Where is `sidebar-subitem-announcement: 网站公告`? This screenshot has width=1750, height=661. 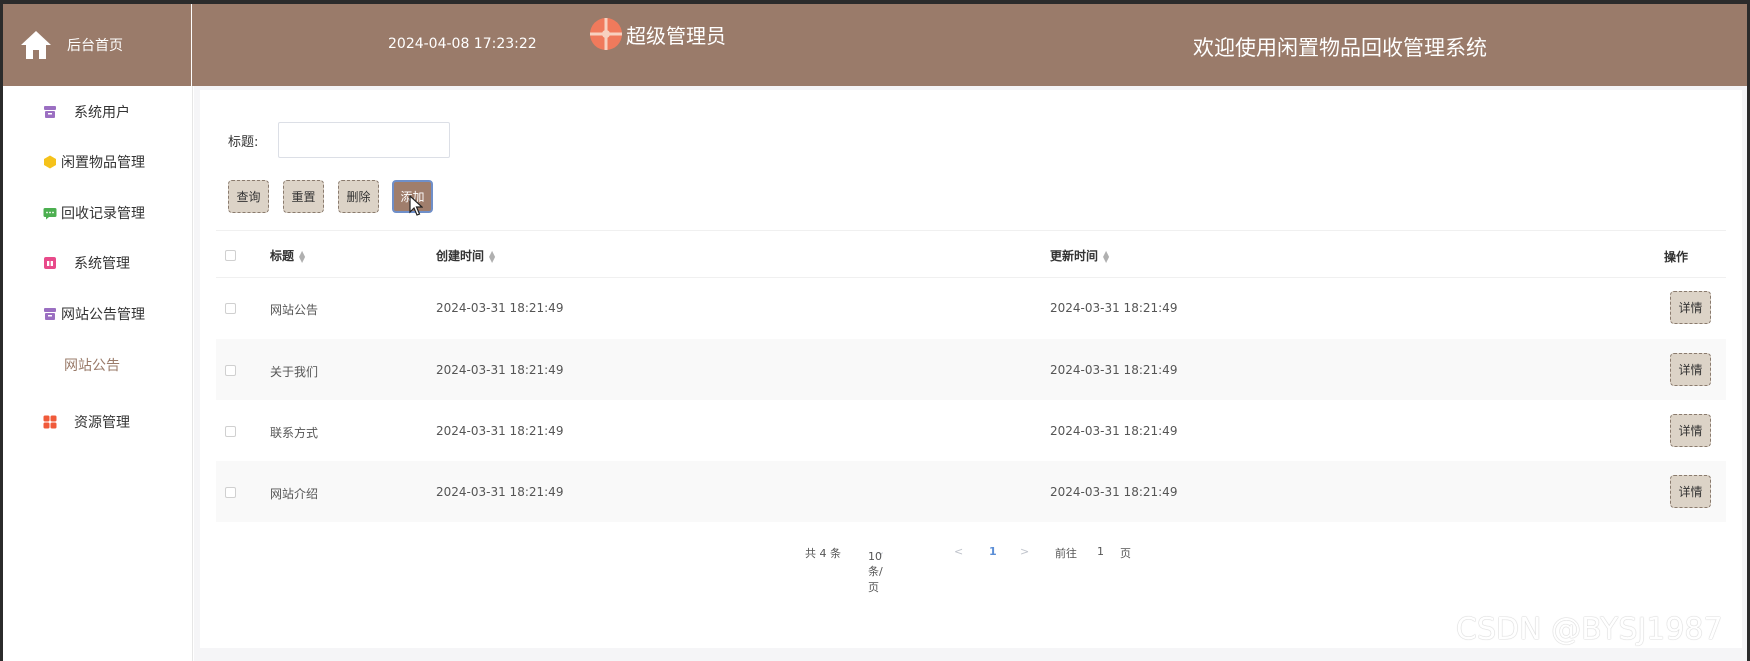
sidebar-subitem-announcement: 网站公告 is located at coordinates (98, 365).